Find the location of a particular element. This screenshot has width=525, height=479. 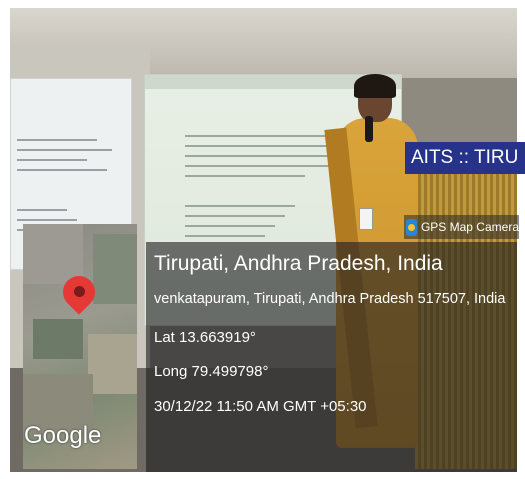

latitude-text: Lat 13.663919° is located at coordinates (205, 337).